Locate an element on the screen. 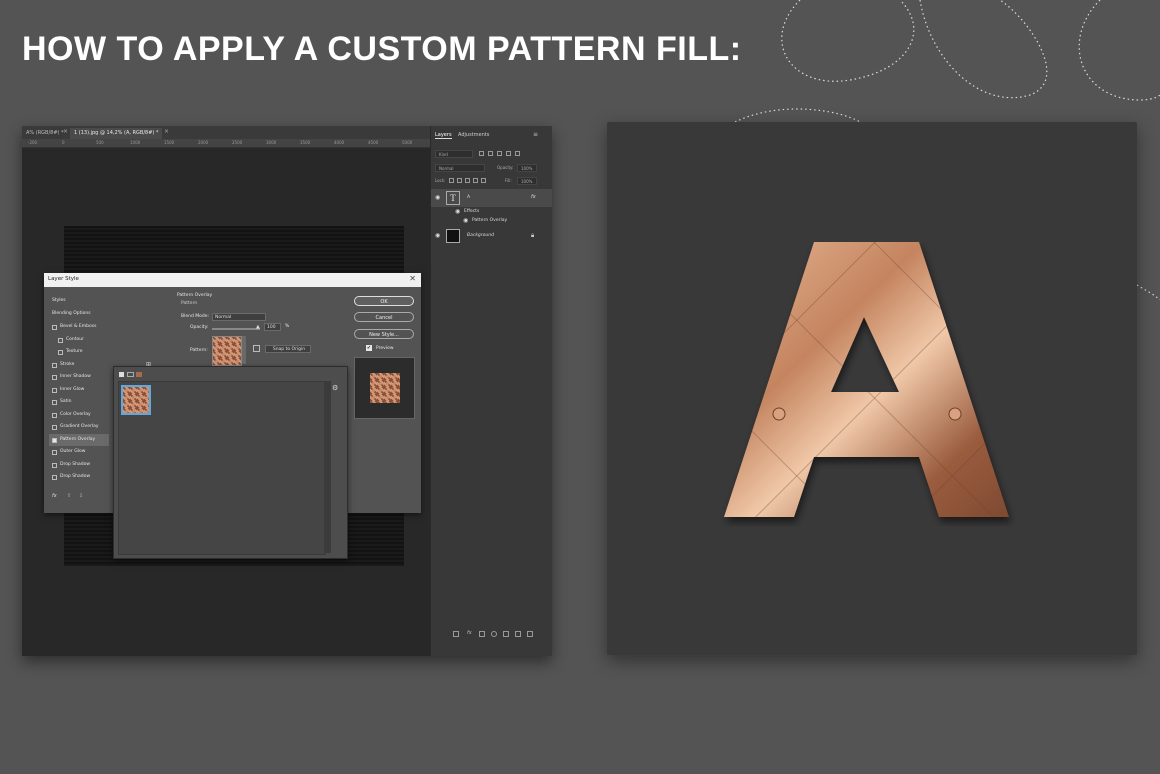  effects-row: ◉ Effects is located at coordinates (491, 211).